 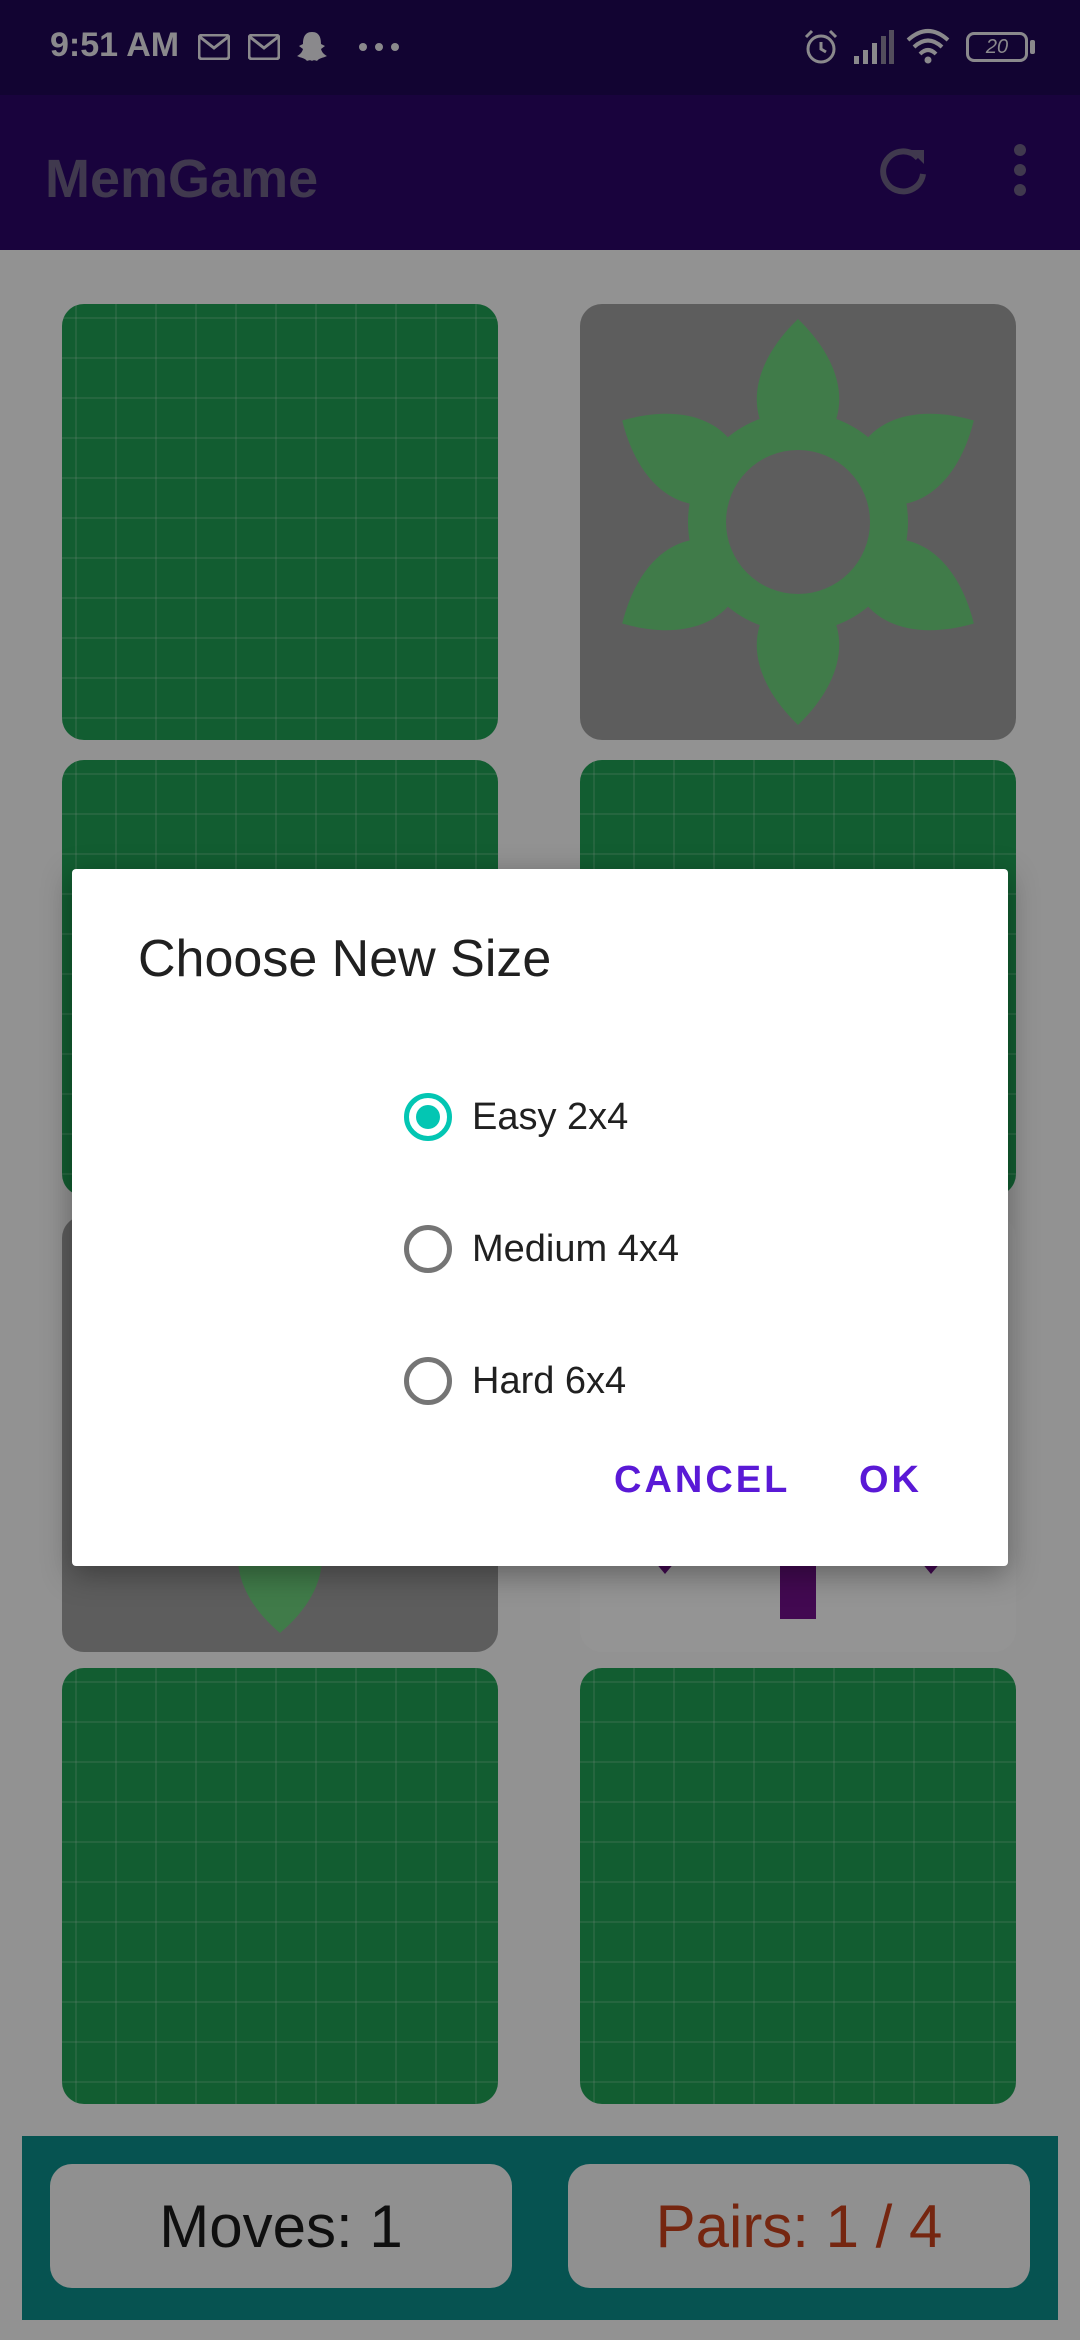 I want to click on ok-button: OK, so click(x=890, y=1489).